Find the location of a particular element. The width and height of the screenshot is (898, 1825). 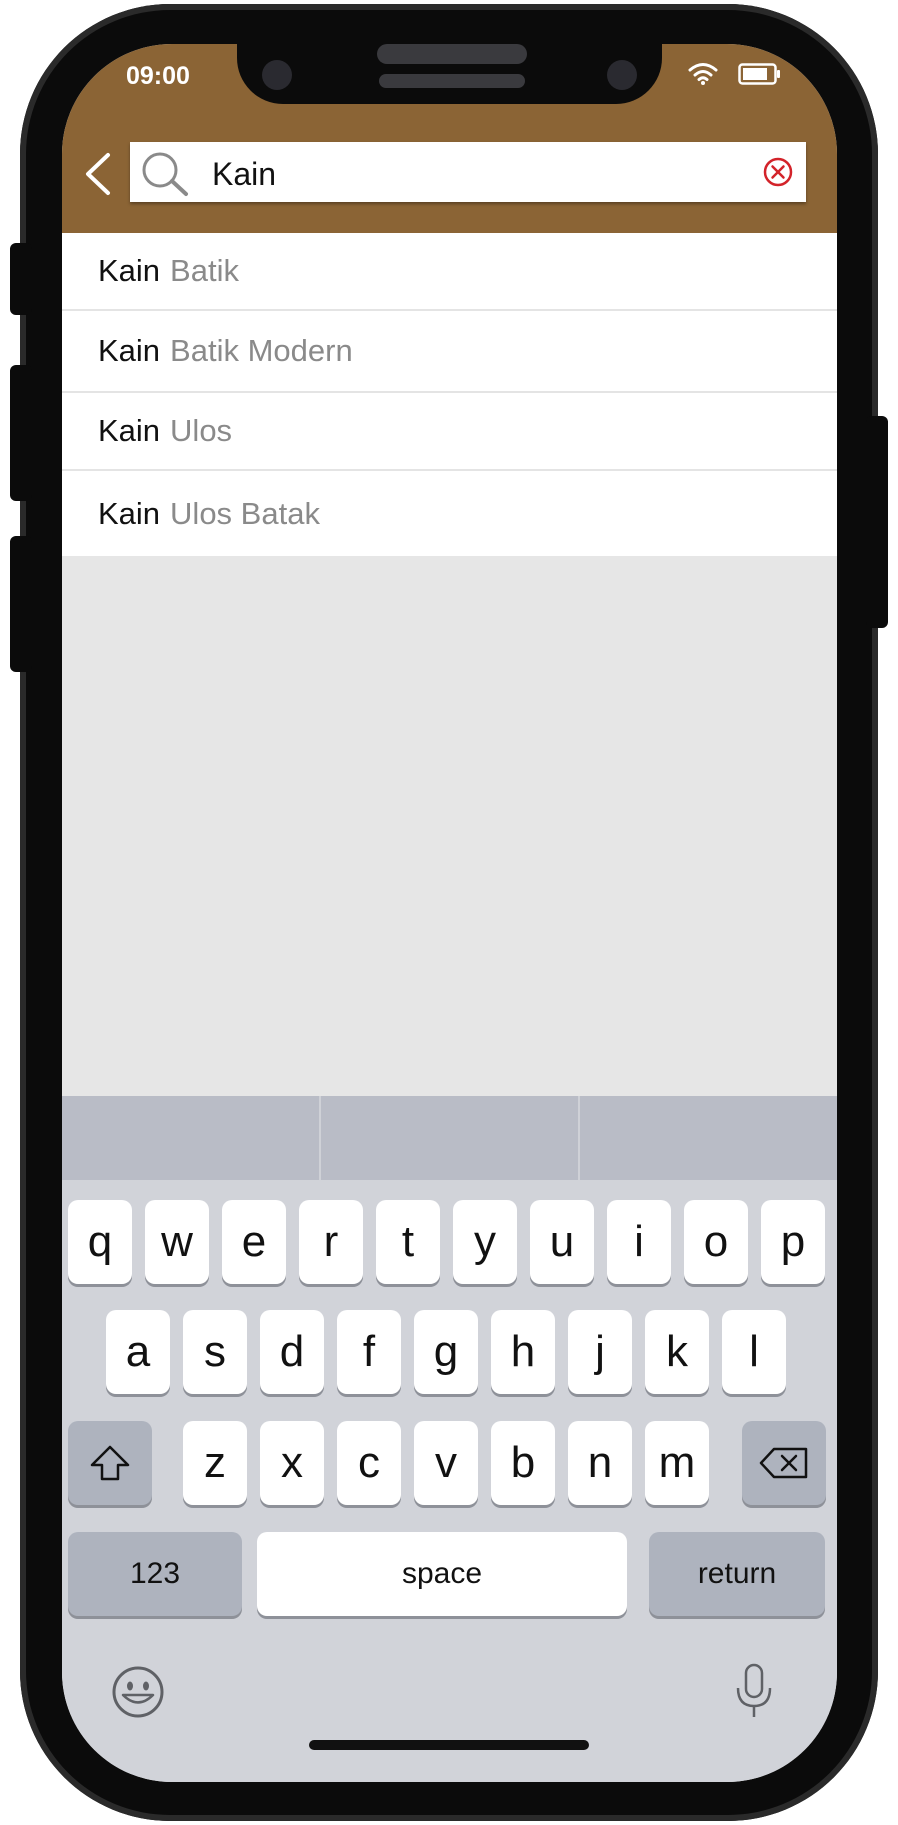

key-t: t is located at coordinates (408, 1242).